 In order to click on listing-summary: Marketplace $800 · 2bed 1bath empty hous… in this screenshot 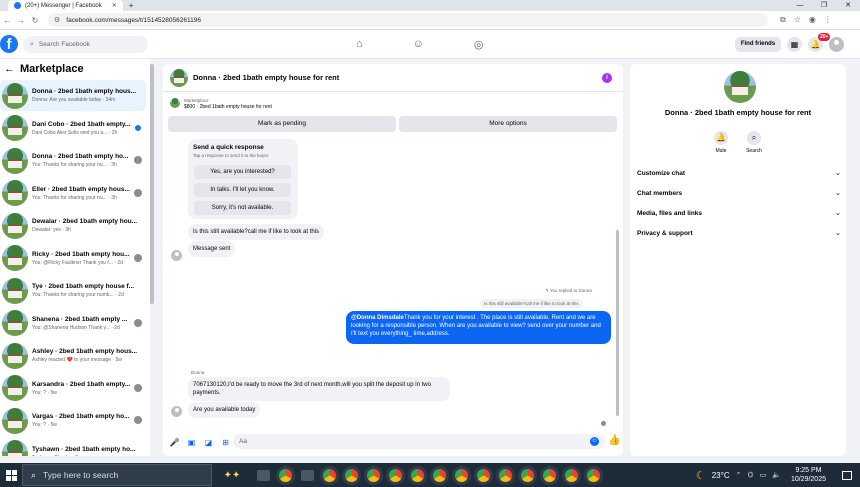, I will do `click(220, 104)`.